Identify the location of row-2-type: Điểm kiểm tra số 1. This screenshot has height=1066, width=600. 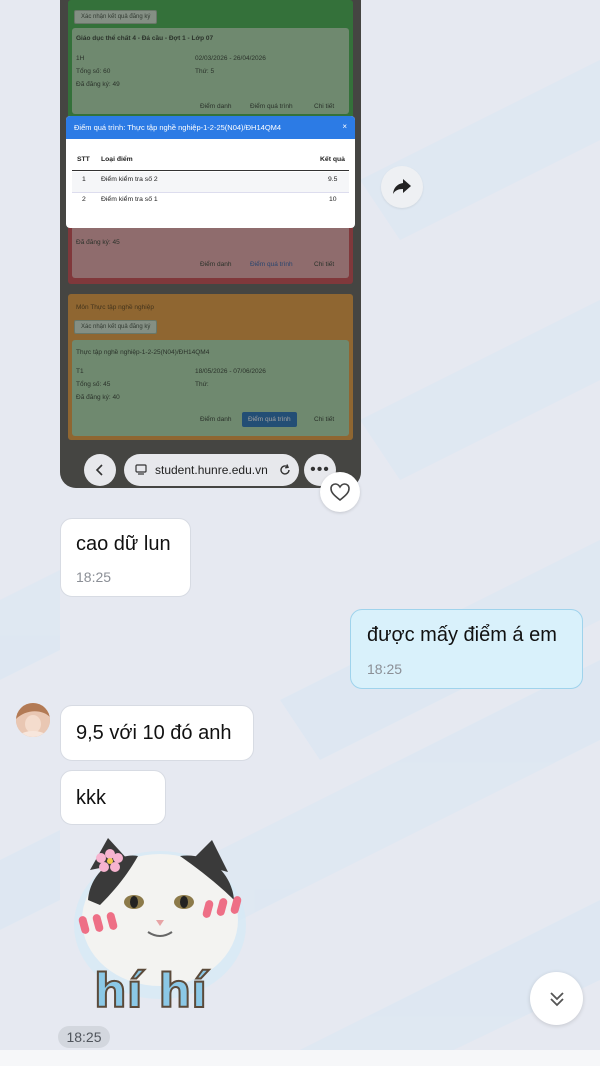
(129, 199).